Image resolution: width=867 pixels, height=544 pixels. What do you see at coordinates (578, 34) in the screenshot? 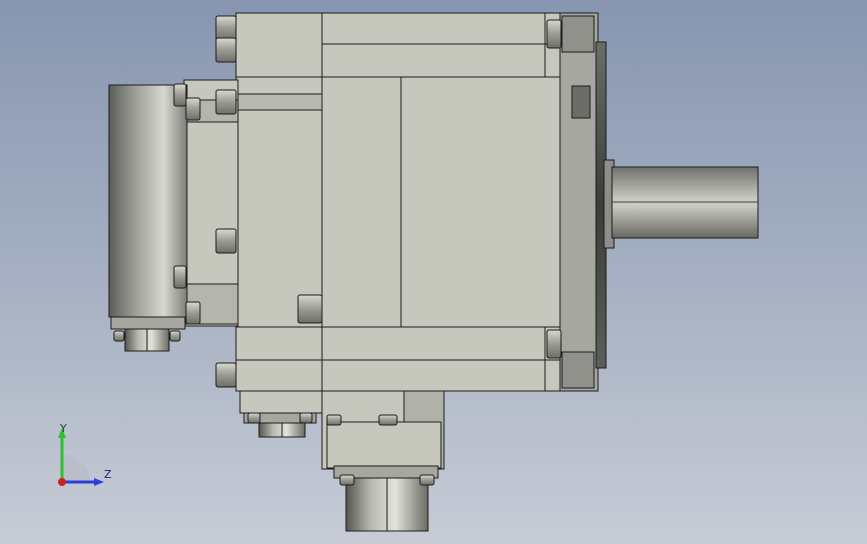
I see `flange-corner-top` at bounding box center [578, 34].